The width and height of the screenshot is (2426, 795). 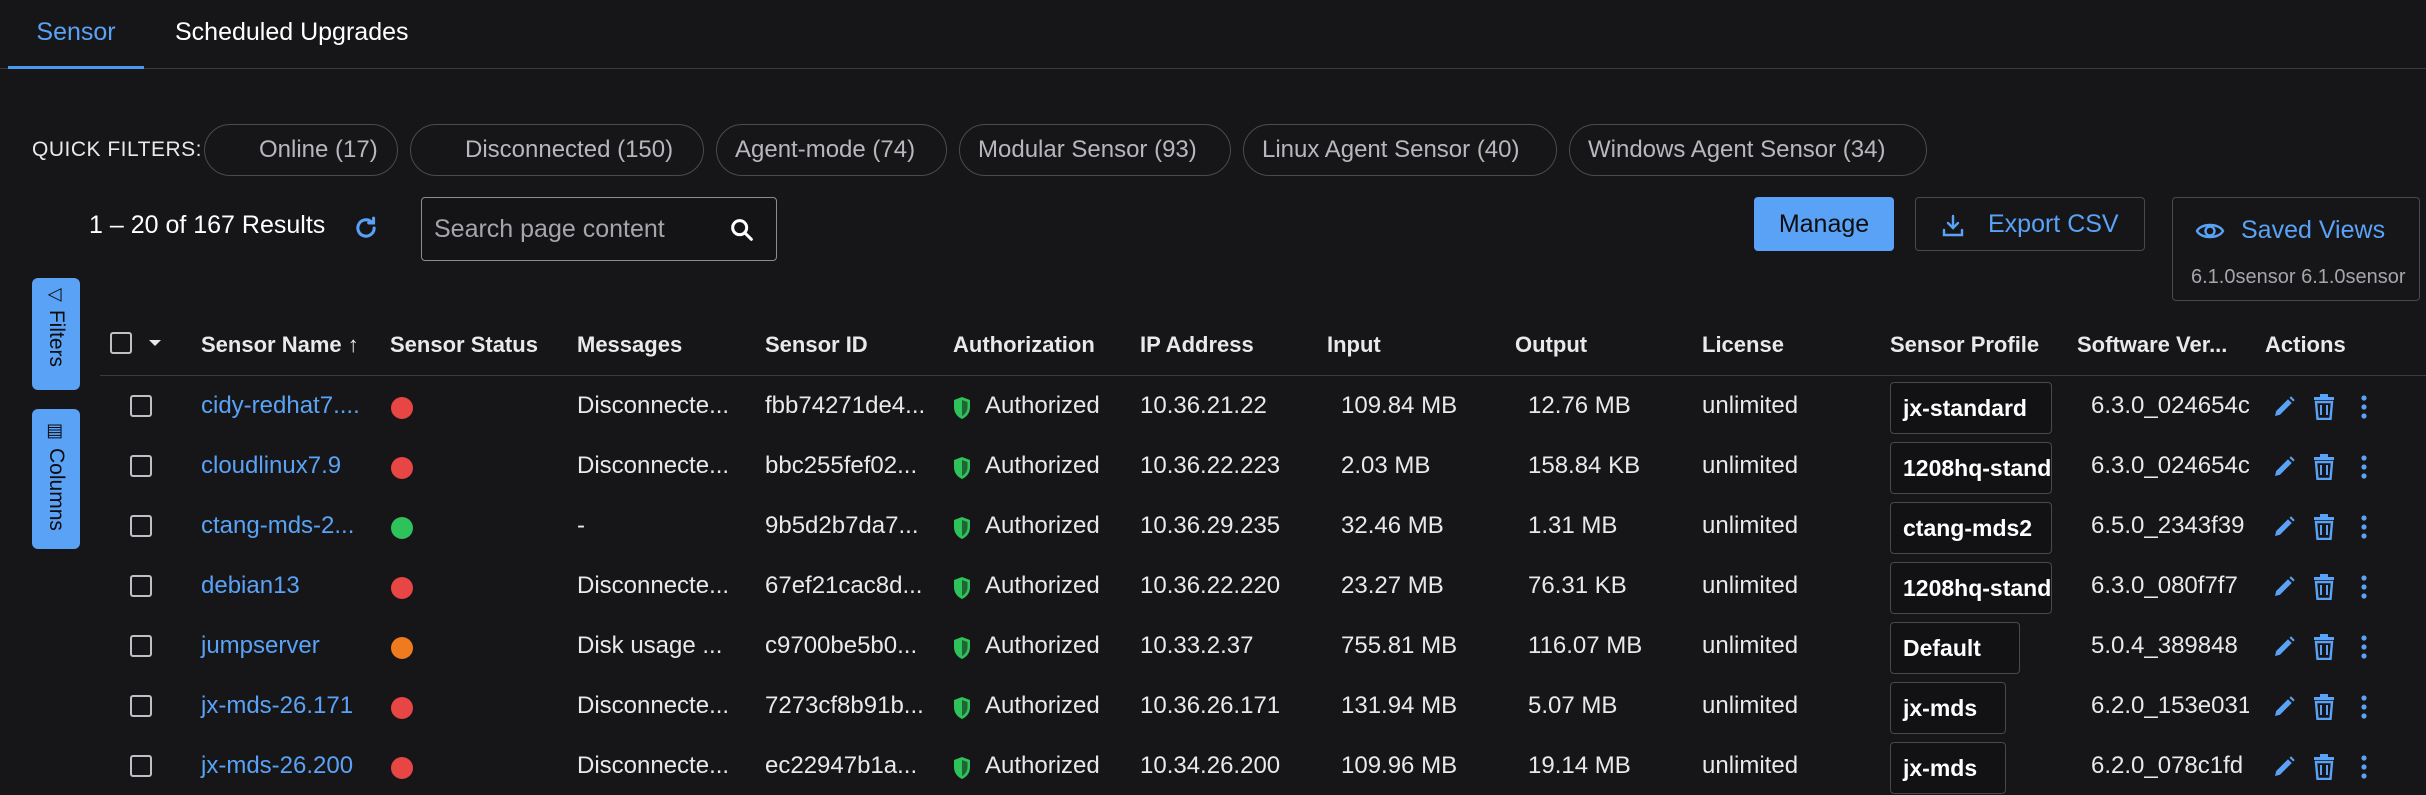 I want to click on header-messages: Messages, so click(x=629, y=345).